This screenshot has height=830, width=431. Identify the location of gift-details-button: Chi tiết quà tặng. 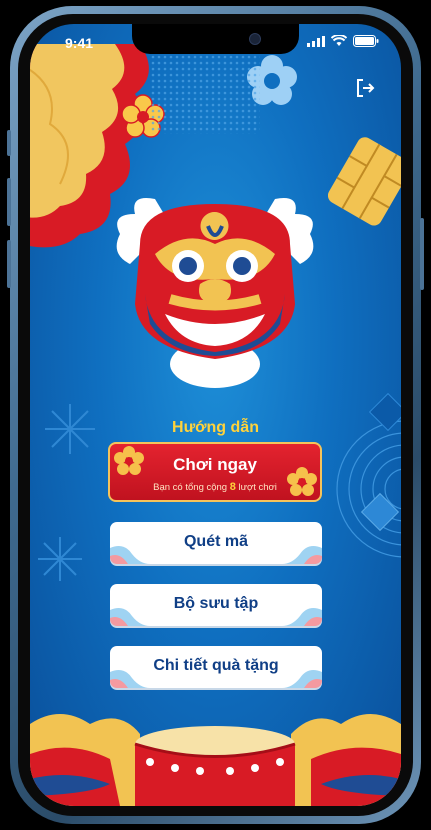
(216, 667).